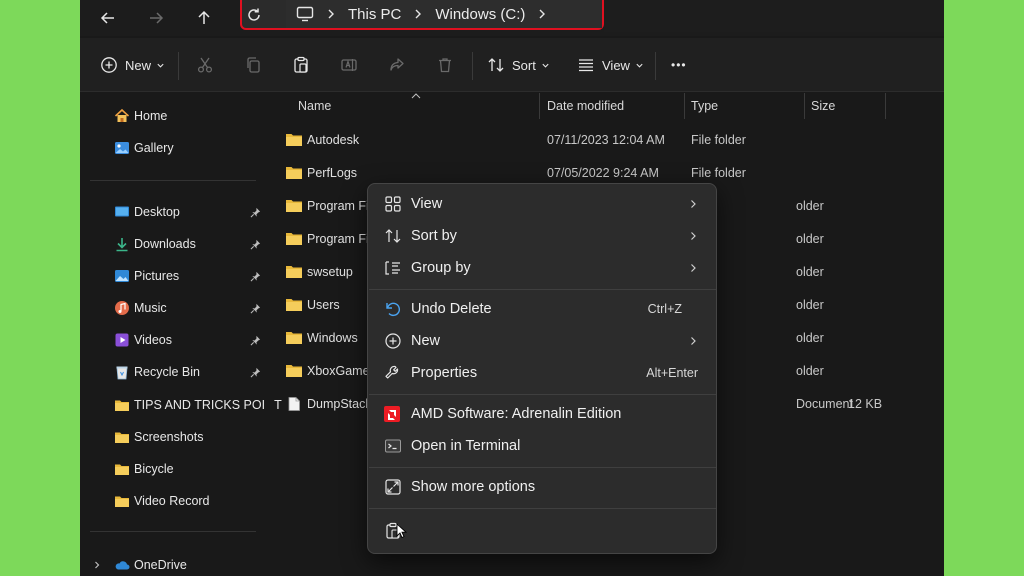 This screenshot has height=576, width=1024. I want to click on menu-item-new: New, so click(542, 341).